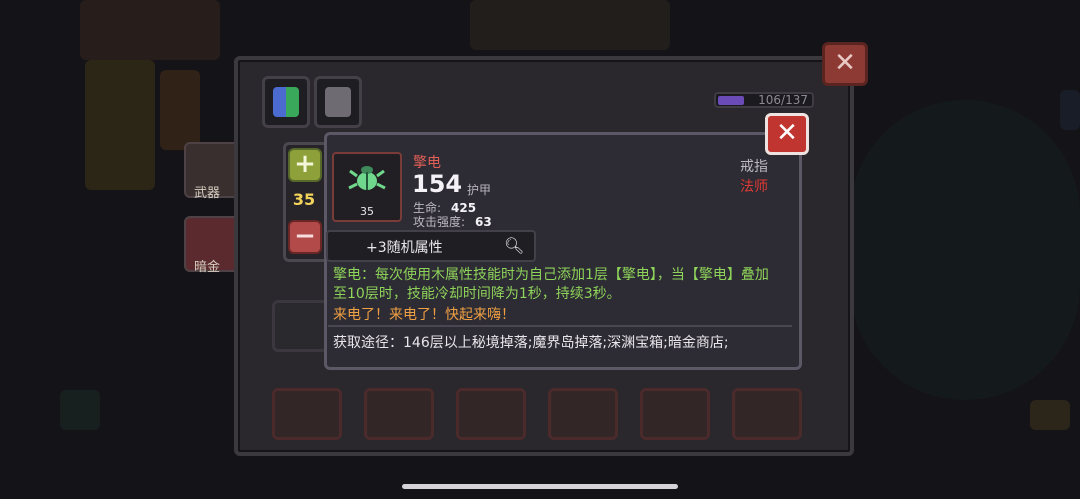  Describe the element at coordinates (479, 190) in the screenshot. I see `armor-label: 护甲` at that location.